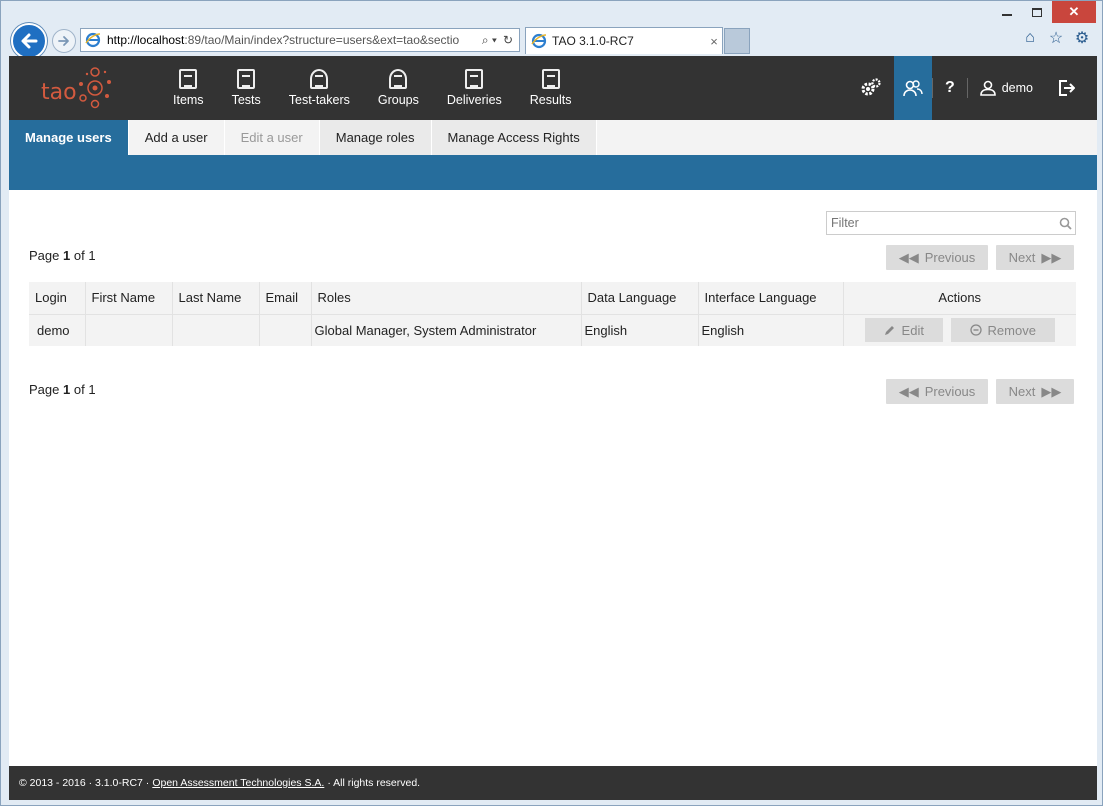 Image resolution: width=1103 pixels, height=806 pixels. Describe the element at coordinates (514, 137) in the screenshot. I see `tab-manage-access-rights: Manage Access Rights` at that location.